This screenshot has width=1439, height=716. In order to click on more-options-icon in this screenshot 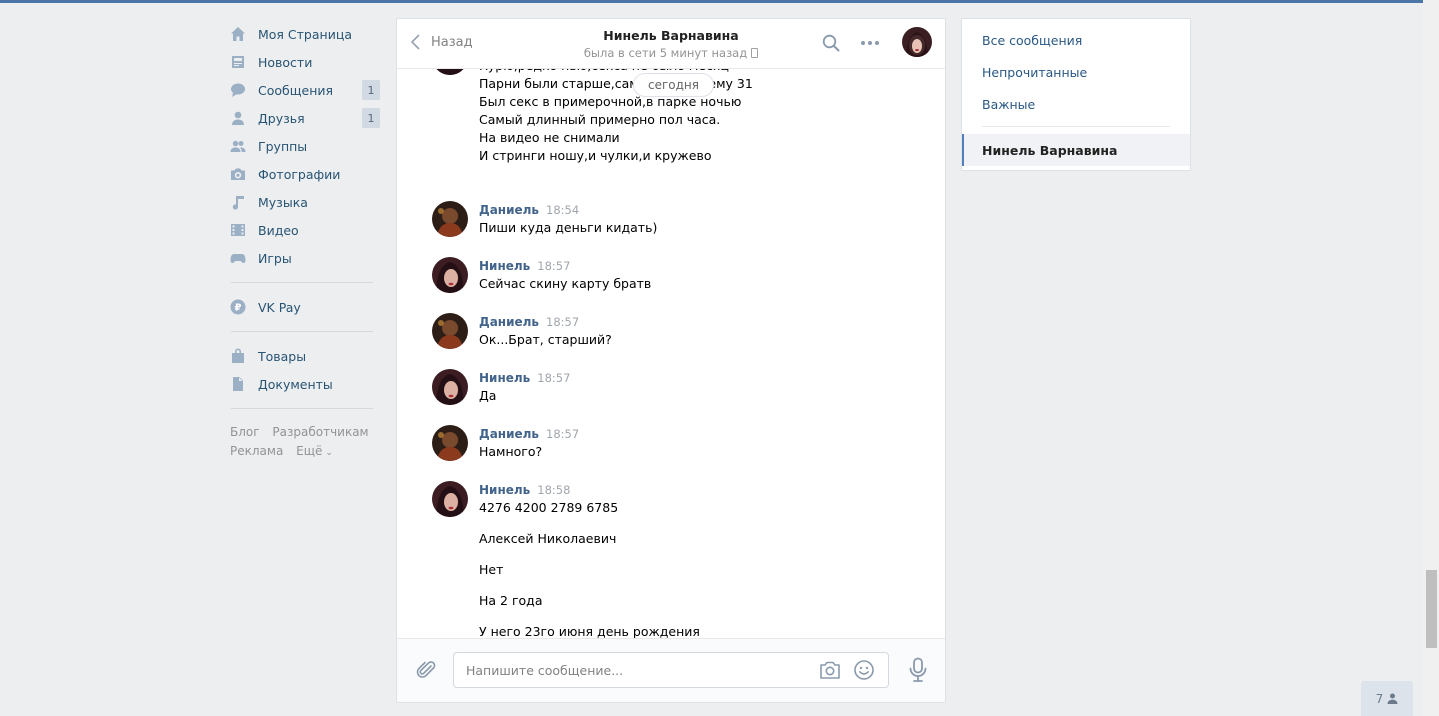, I will do `click(870, 43)`.